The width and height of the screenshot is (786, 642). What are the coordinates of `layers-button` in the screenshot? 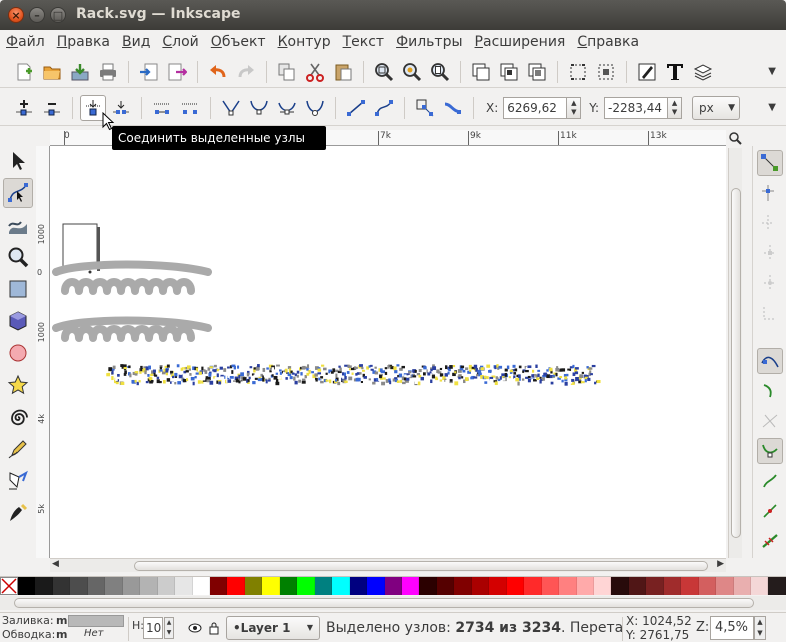 It's located at (703, 72).